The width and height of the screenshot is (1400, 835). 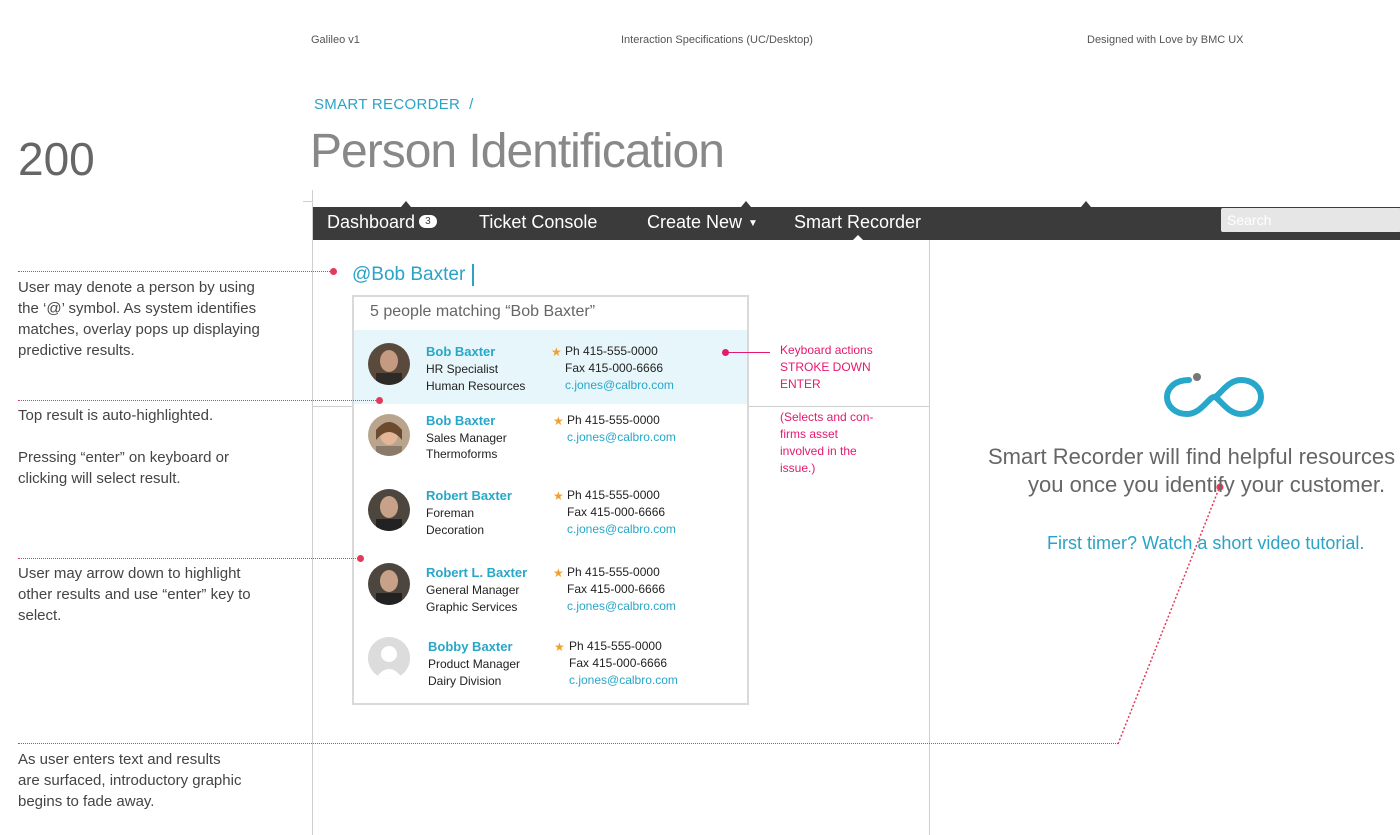 I want to click on result-department: Graphic Services, so click(x=472, y=607).